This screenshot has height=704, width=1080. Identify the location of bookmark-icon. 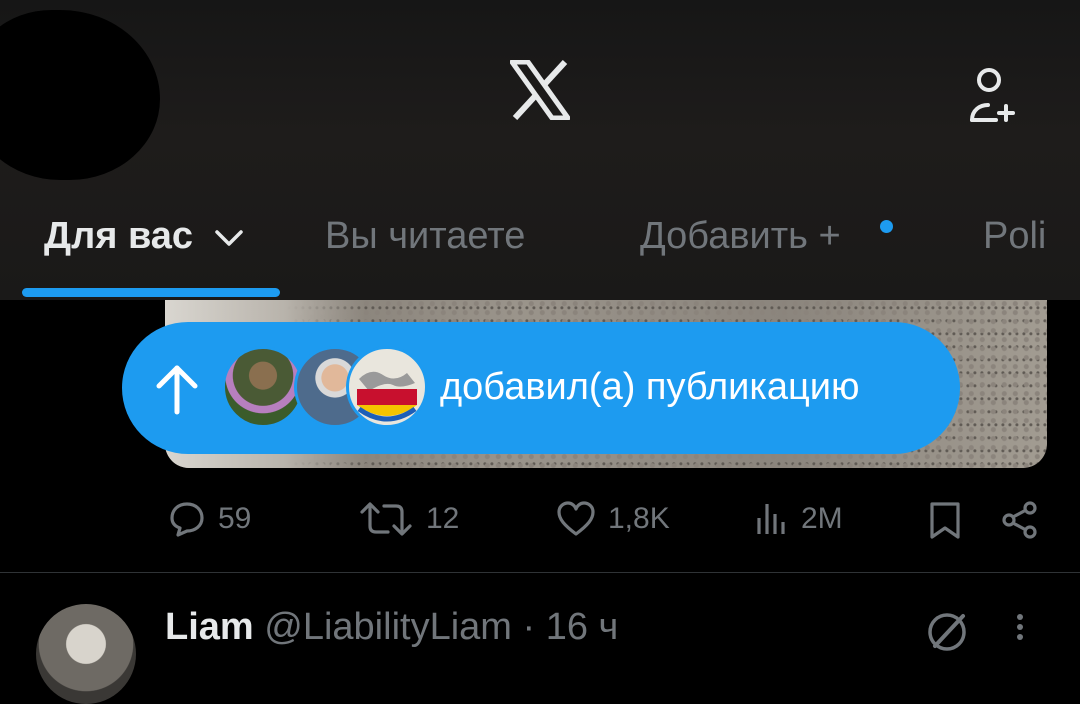
(945, 520).